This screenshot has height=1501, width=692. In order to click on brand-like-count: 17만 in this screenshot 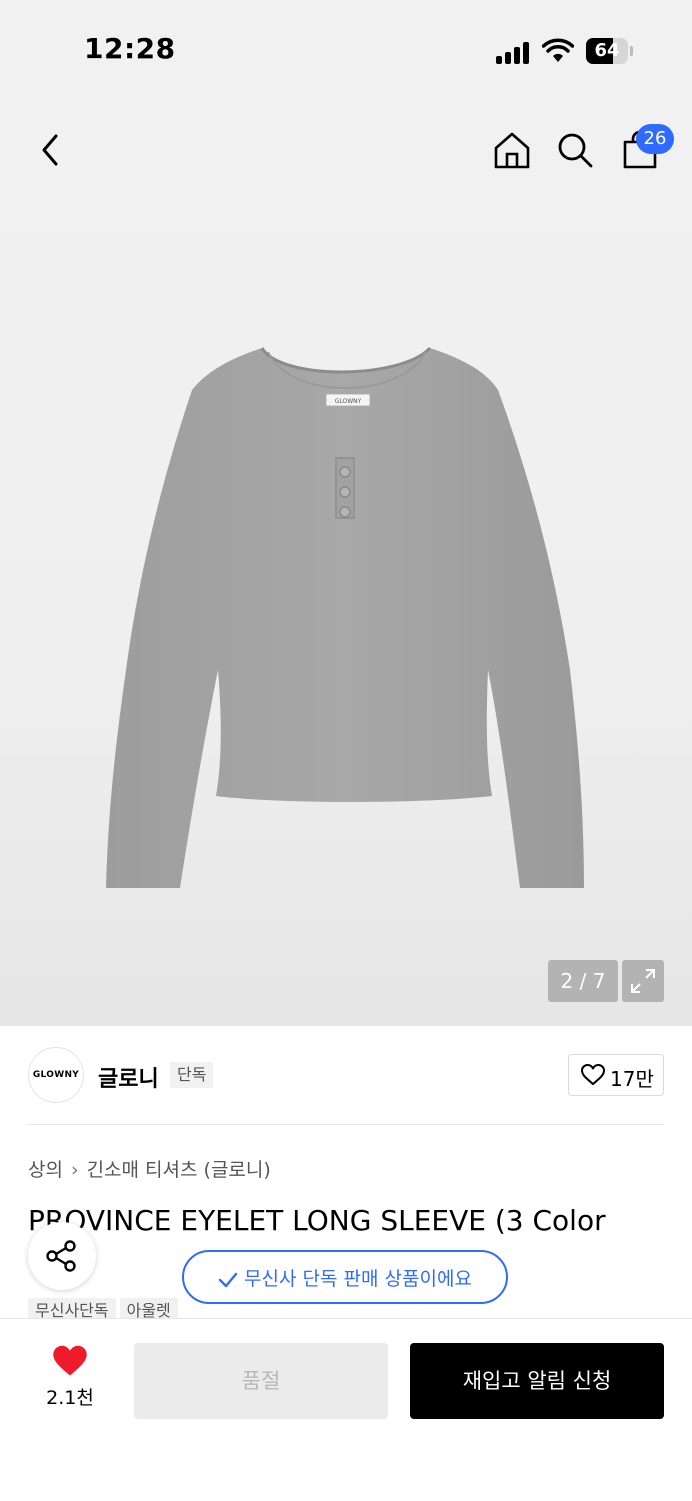, I will do `click(632, 1079)`.